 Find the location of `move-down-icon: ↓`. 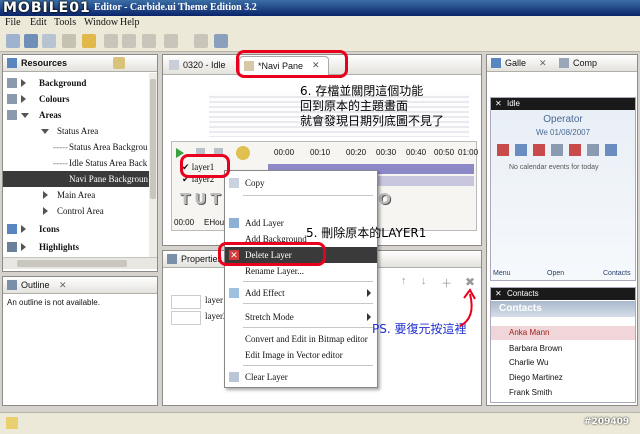

move-down-icon: ↓ is located at coordinates (424, 281).